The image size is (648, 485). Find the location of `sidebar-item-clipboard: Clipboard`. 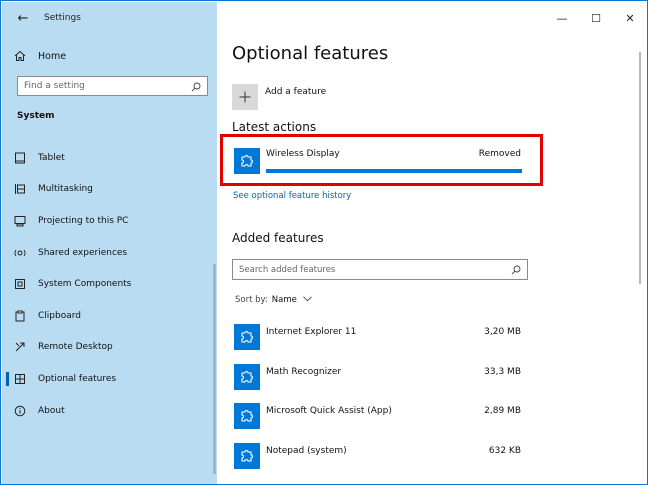

sidebar-item-clipboard: Clipboard is located at coordinates (109, 316).